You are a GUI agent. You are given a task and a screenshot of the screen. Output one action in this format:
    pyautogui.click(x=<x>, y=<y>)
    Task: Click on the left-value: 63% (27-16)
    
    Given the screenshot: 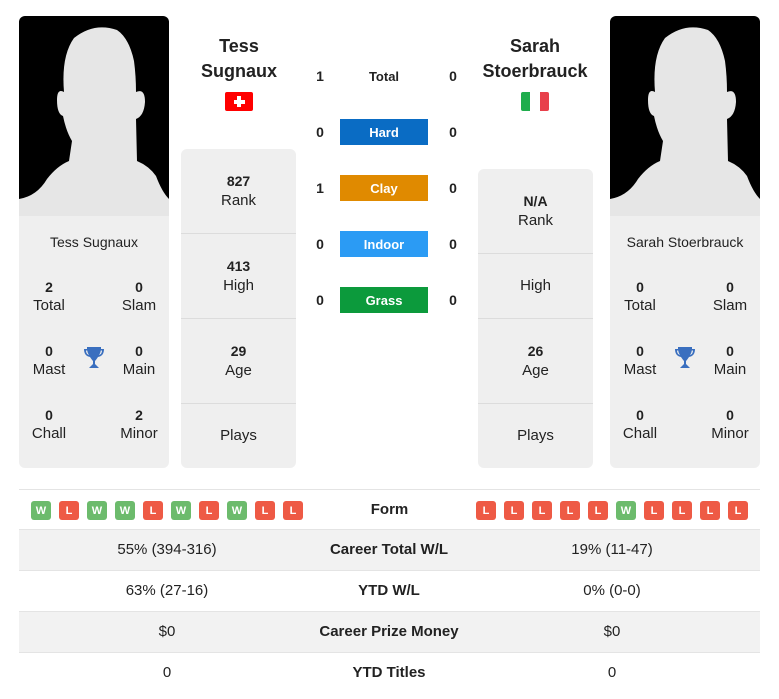 What is the action you would take?
    pyautogui.click(x=167, y=590)
    